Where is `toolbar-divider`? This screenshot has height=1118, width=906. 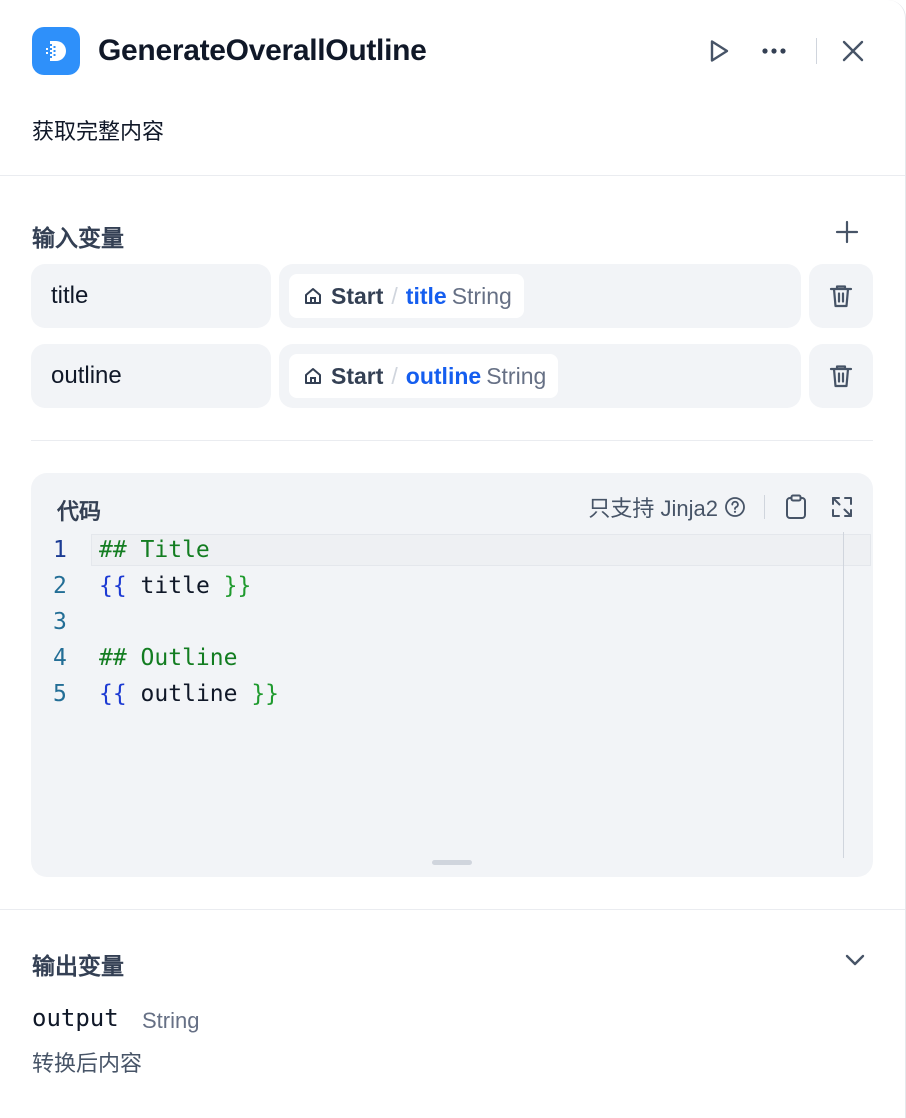
toolbar-divider is located at coordinates (764, 507).